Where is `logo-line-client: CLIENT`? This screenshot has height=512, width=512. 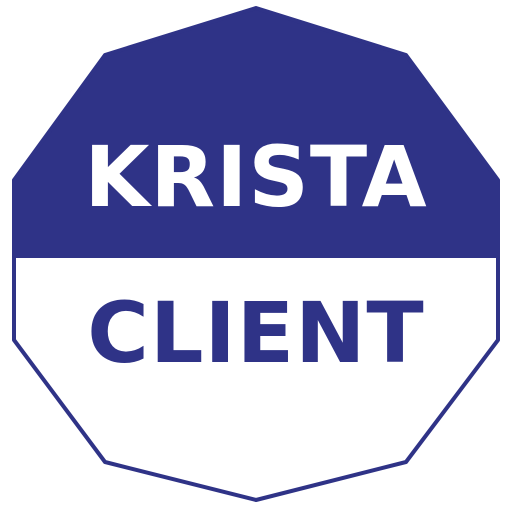 logo-line-client: CLIENT is located at coordinates (255, 333).